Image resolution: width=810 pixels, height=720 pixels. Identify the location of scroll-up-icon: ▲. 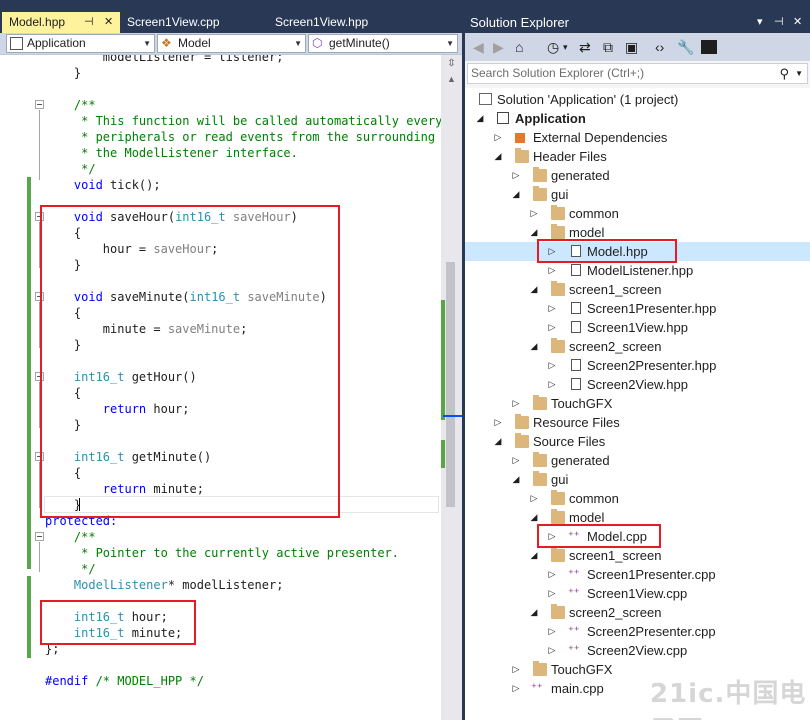
(451, 79).